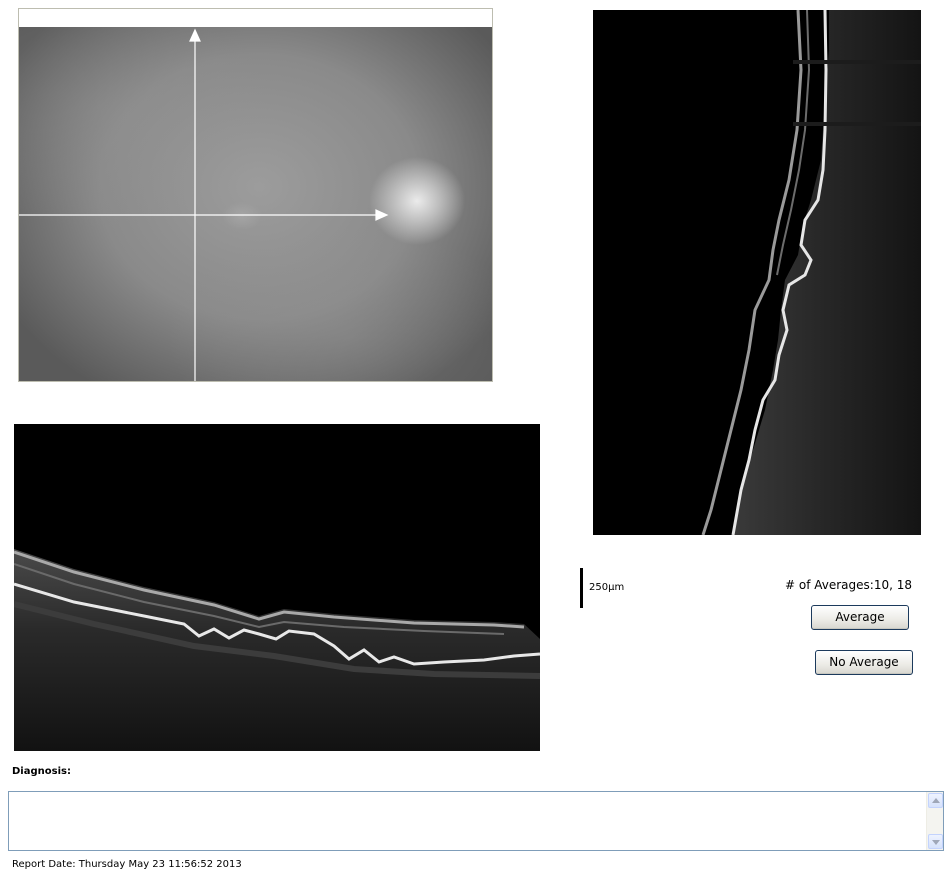 The height and width of the screenshot is (879, 948). I want to click on diagnosis-field, so click(476, 821).